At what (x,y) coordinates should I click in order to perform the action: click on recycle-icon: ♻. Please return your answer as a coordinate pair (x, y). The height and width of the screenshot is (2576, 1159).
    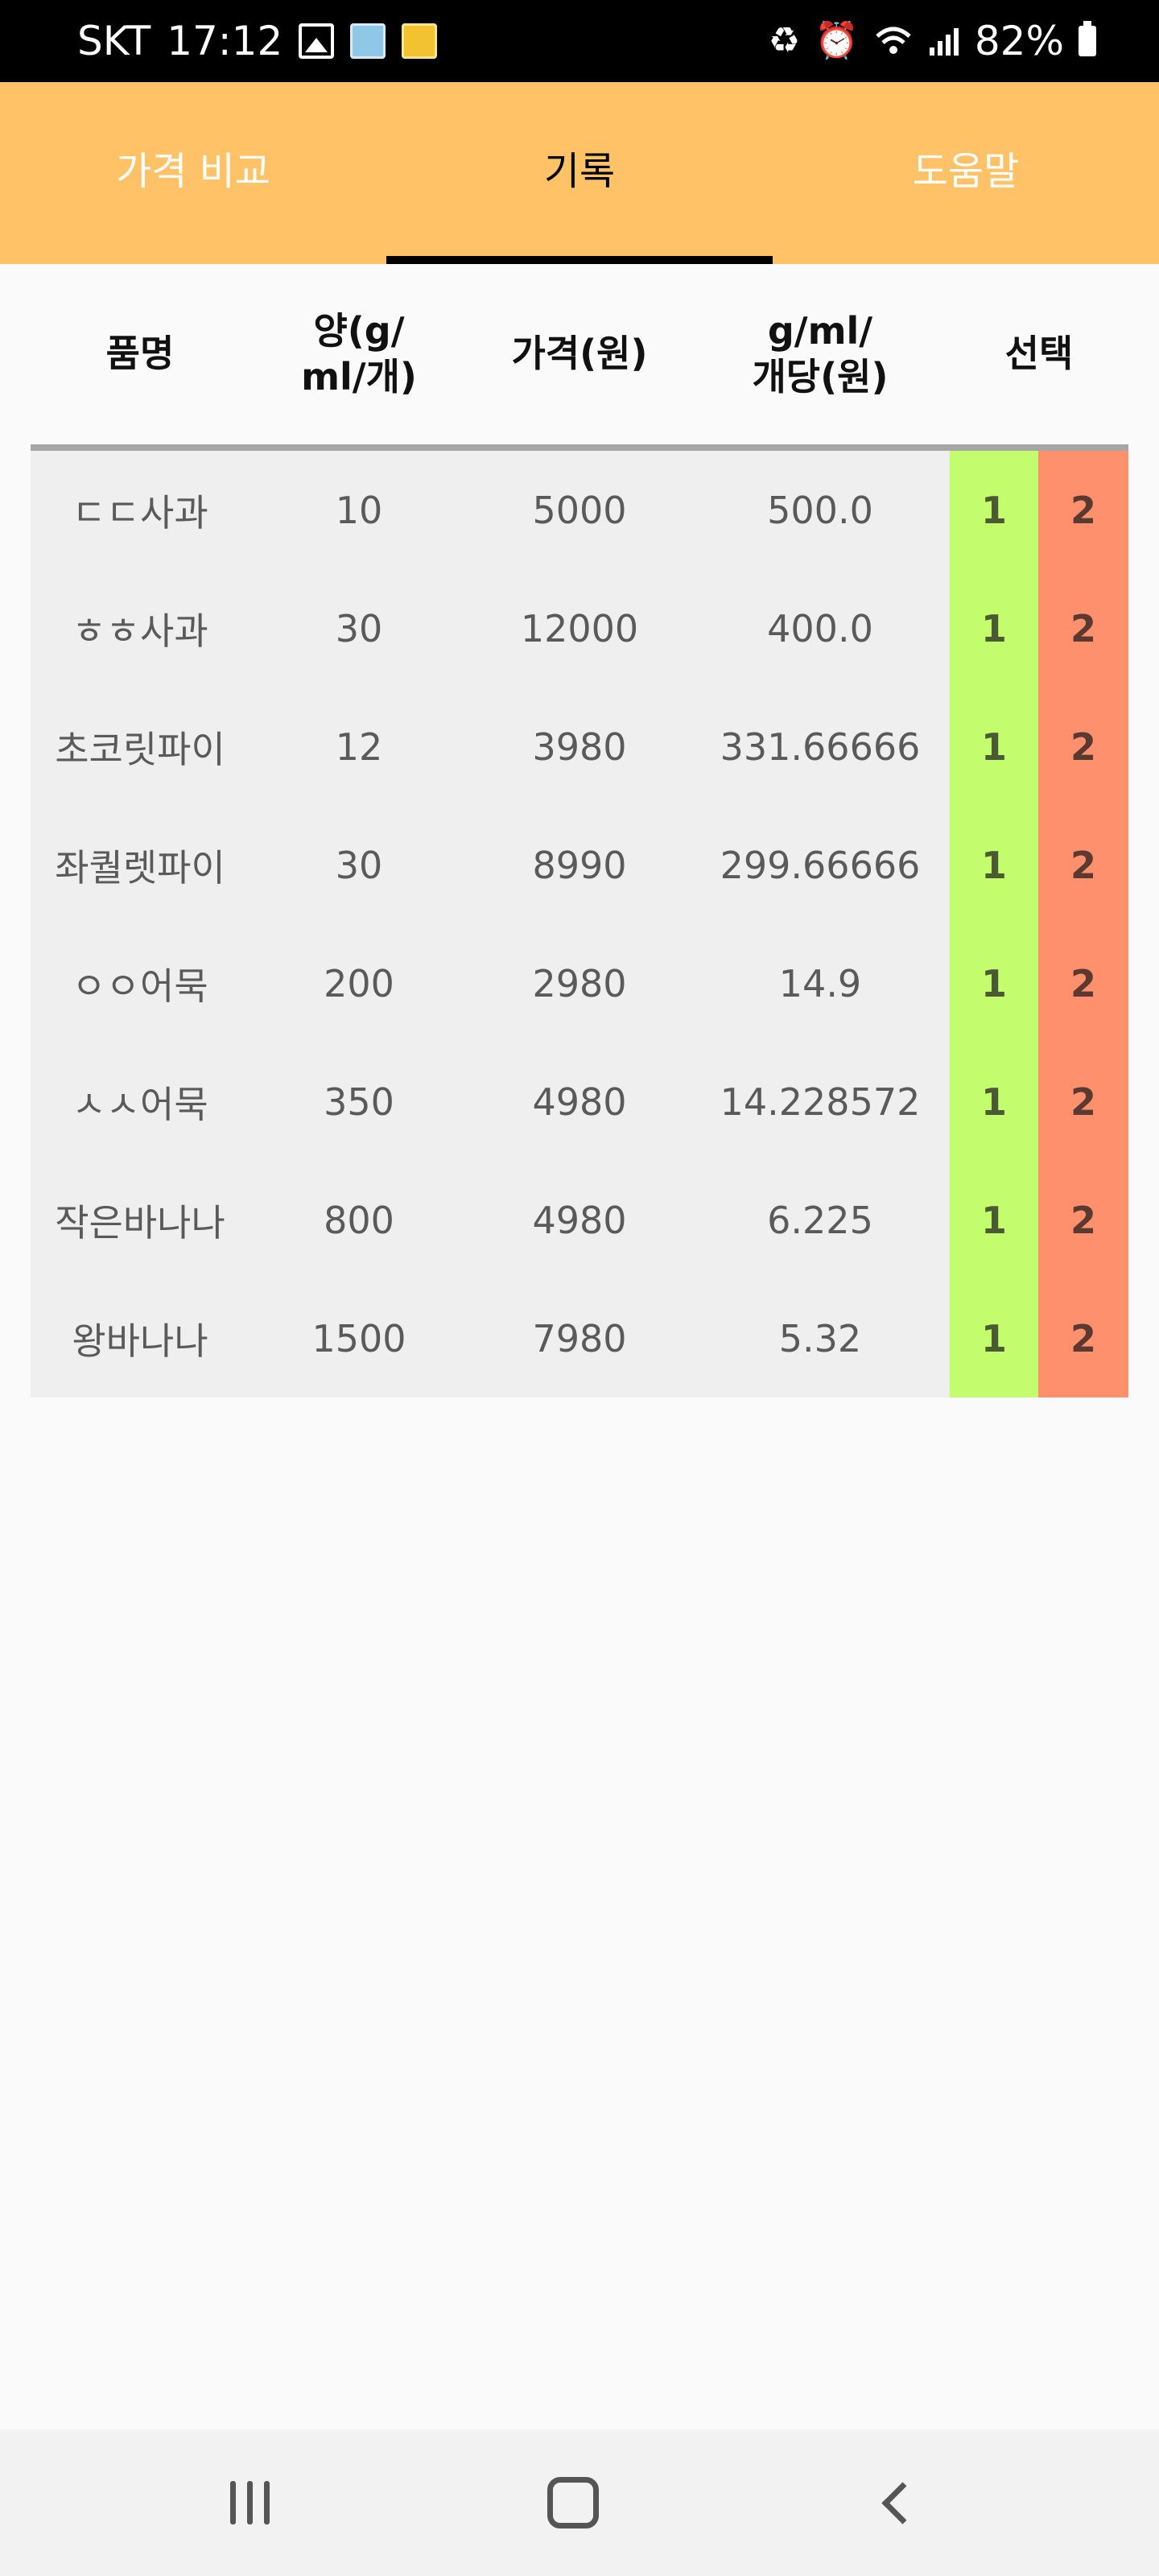
    Looking at the image, I should click on (784, 40).